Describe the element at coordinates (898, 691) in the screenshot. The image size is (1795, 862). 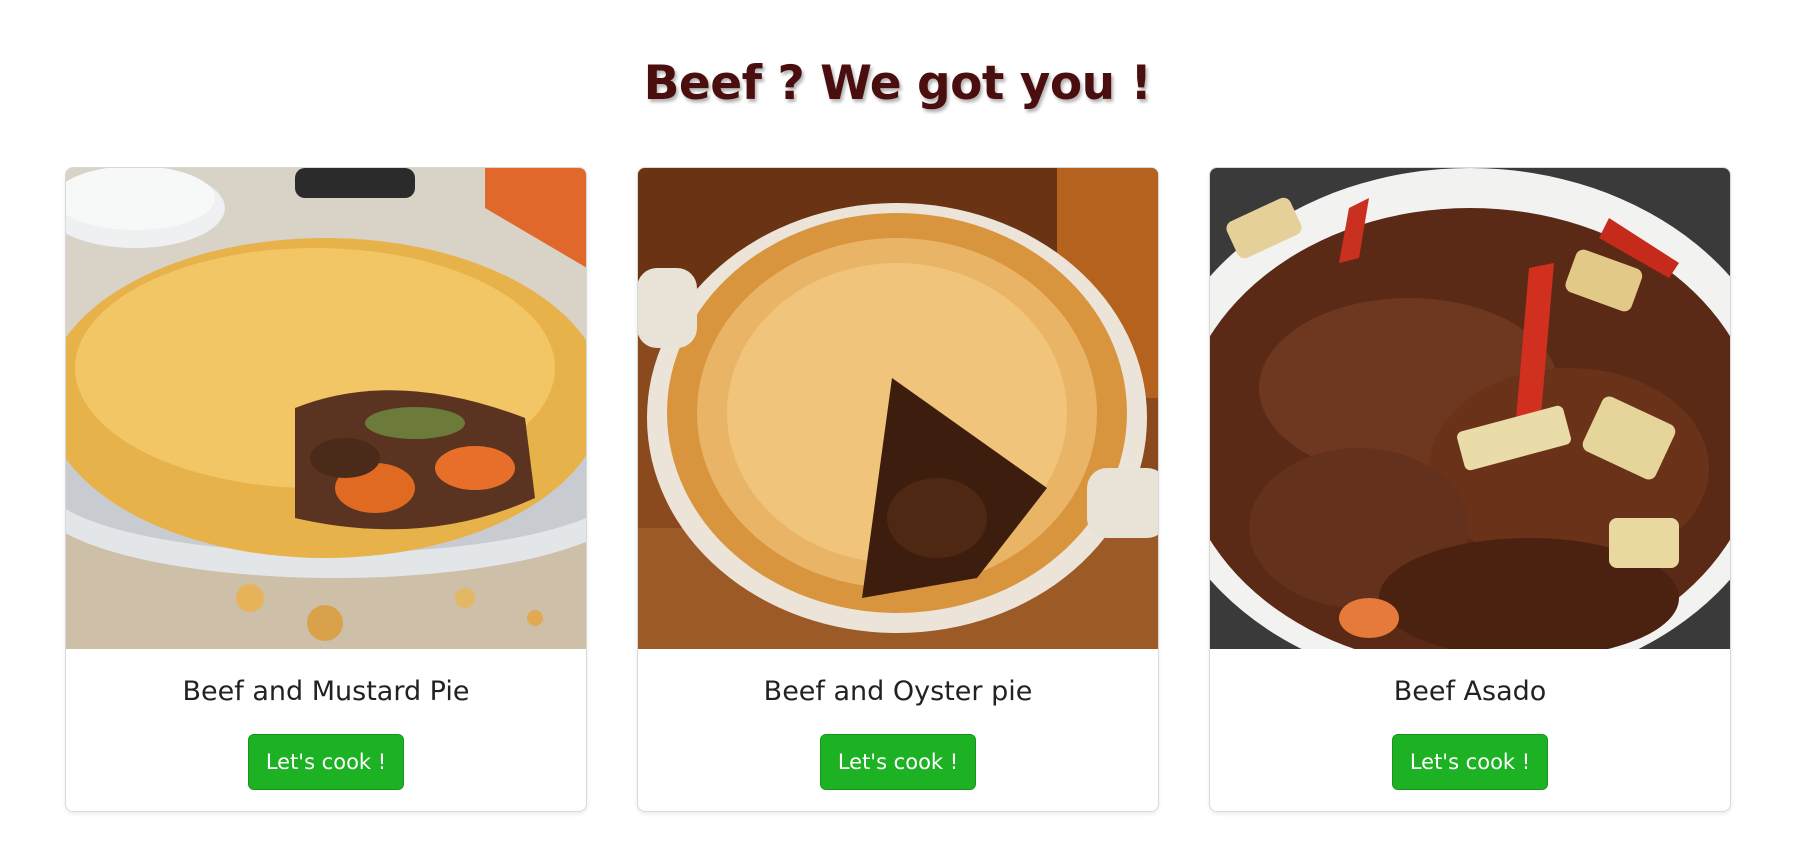
I see `recipe-title: Beef and Oyster pie` at that location.